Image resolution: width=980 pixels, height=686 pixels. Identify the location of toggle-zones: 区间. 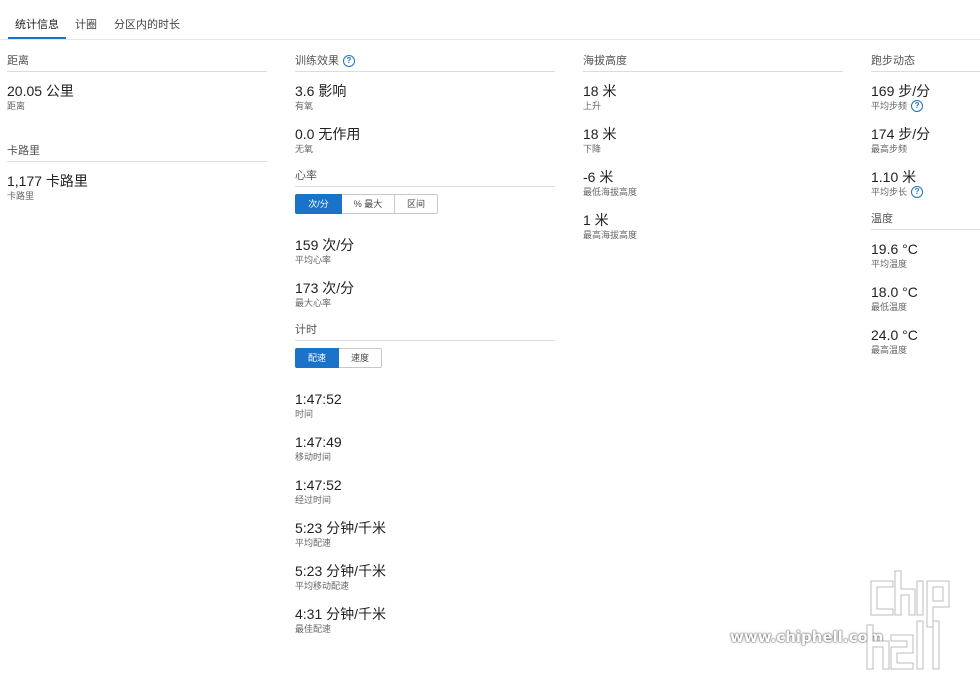
(416, 204).